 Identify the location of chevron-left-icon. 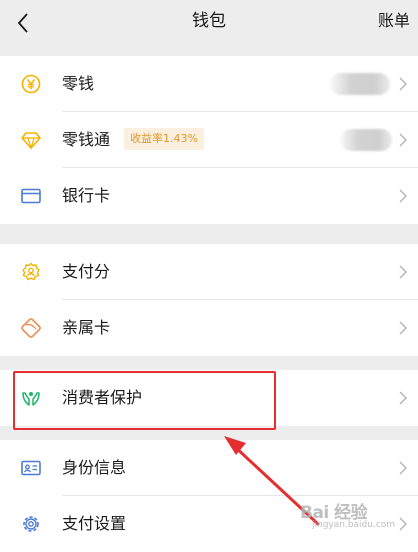
(24, 23).